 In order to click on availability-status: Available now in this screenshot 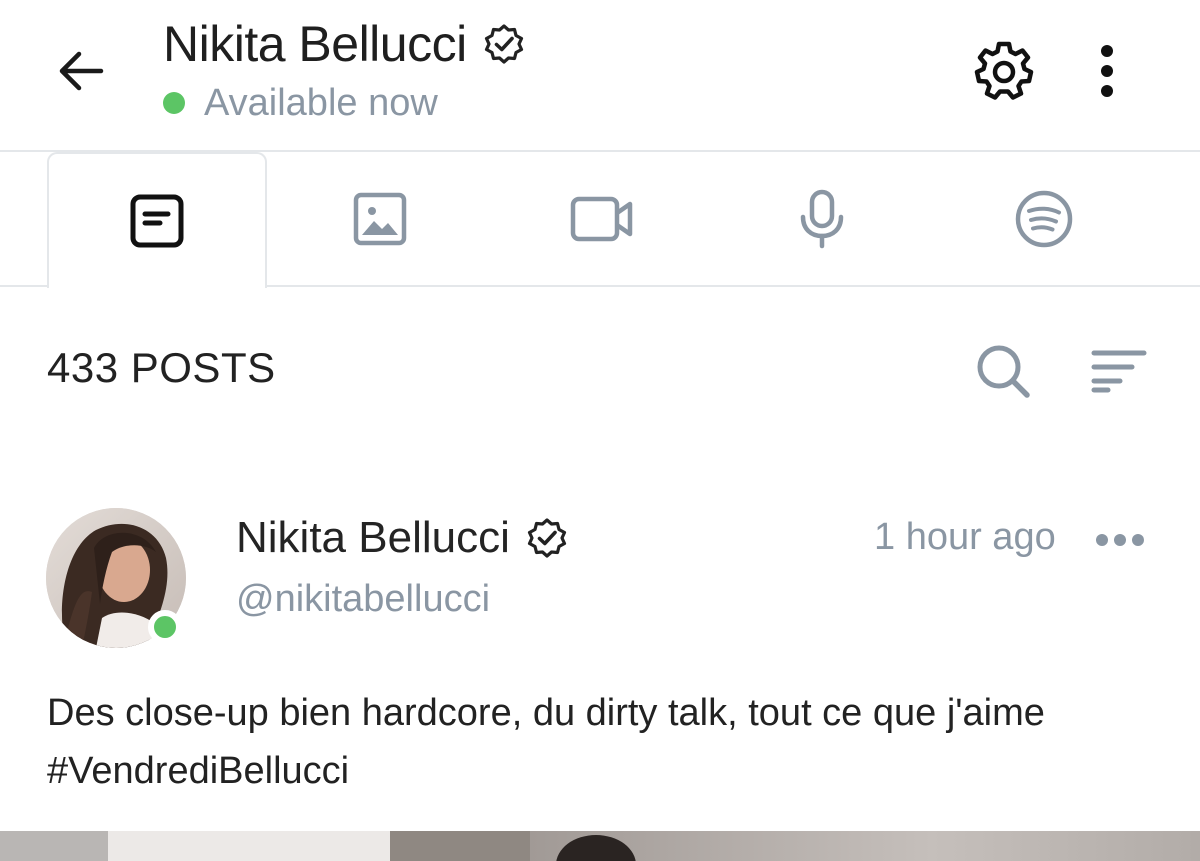, I will do `click(300, 103)`.